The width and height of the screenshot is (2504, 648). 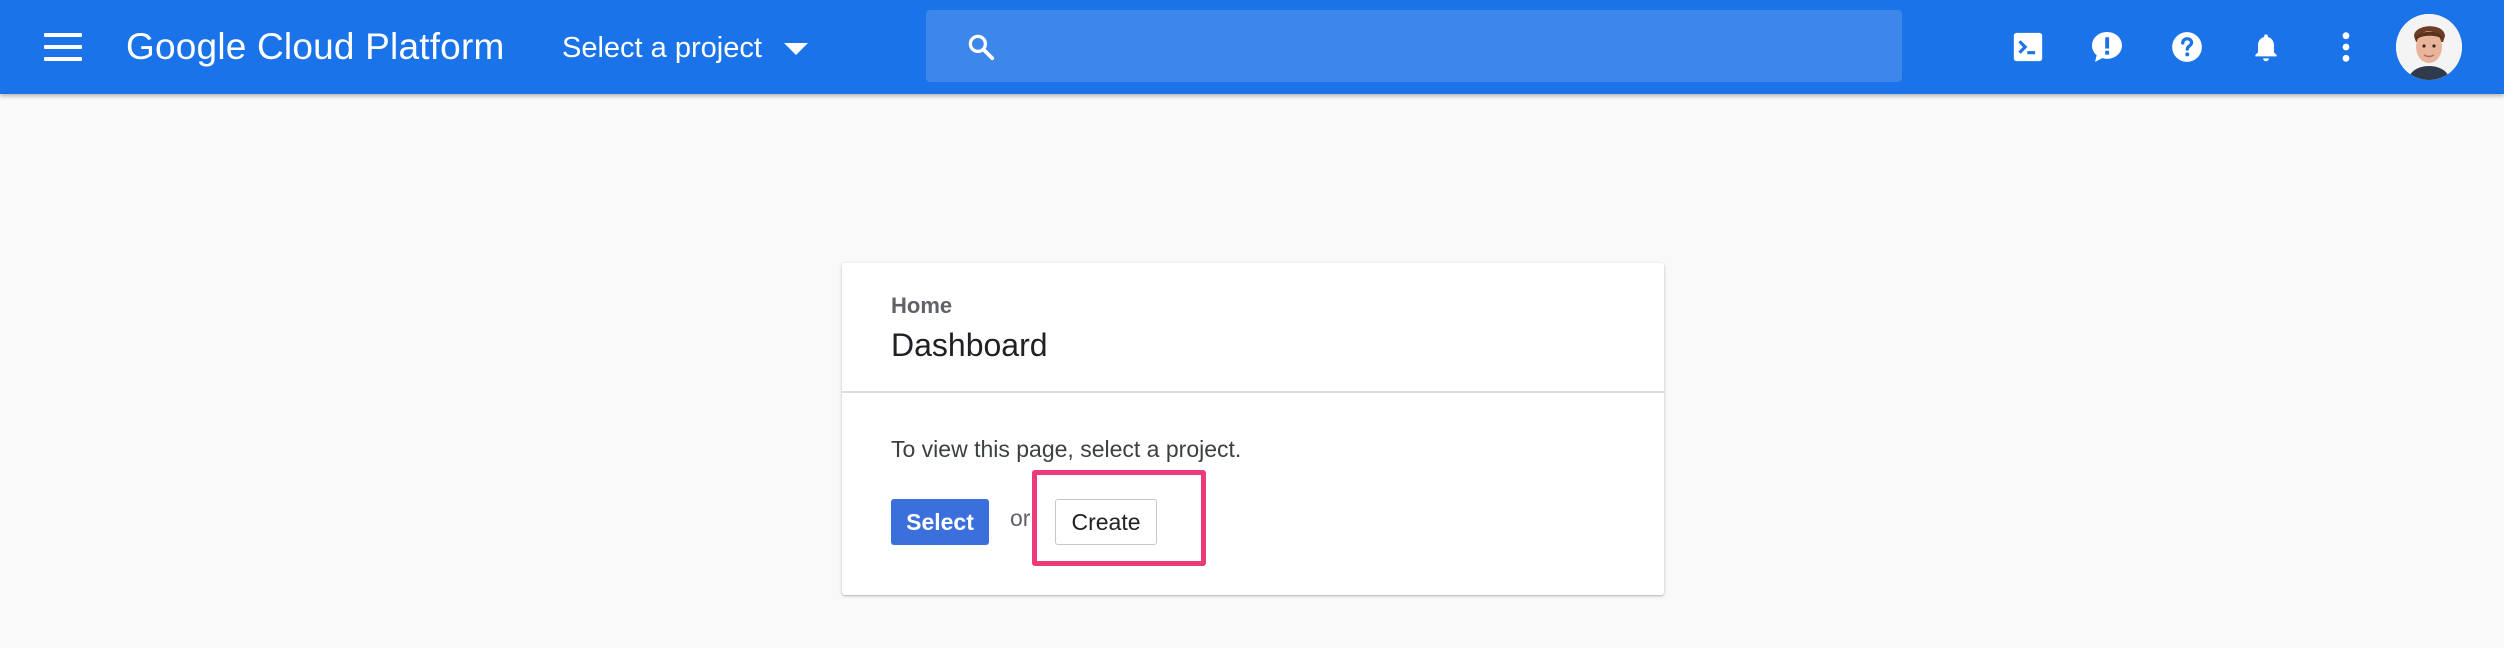 I want to click on project-selector-label: Select a project, so click(x=662, y=47).